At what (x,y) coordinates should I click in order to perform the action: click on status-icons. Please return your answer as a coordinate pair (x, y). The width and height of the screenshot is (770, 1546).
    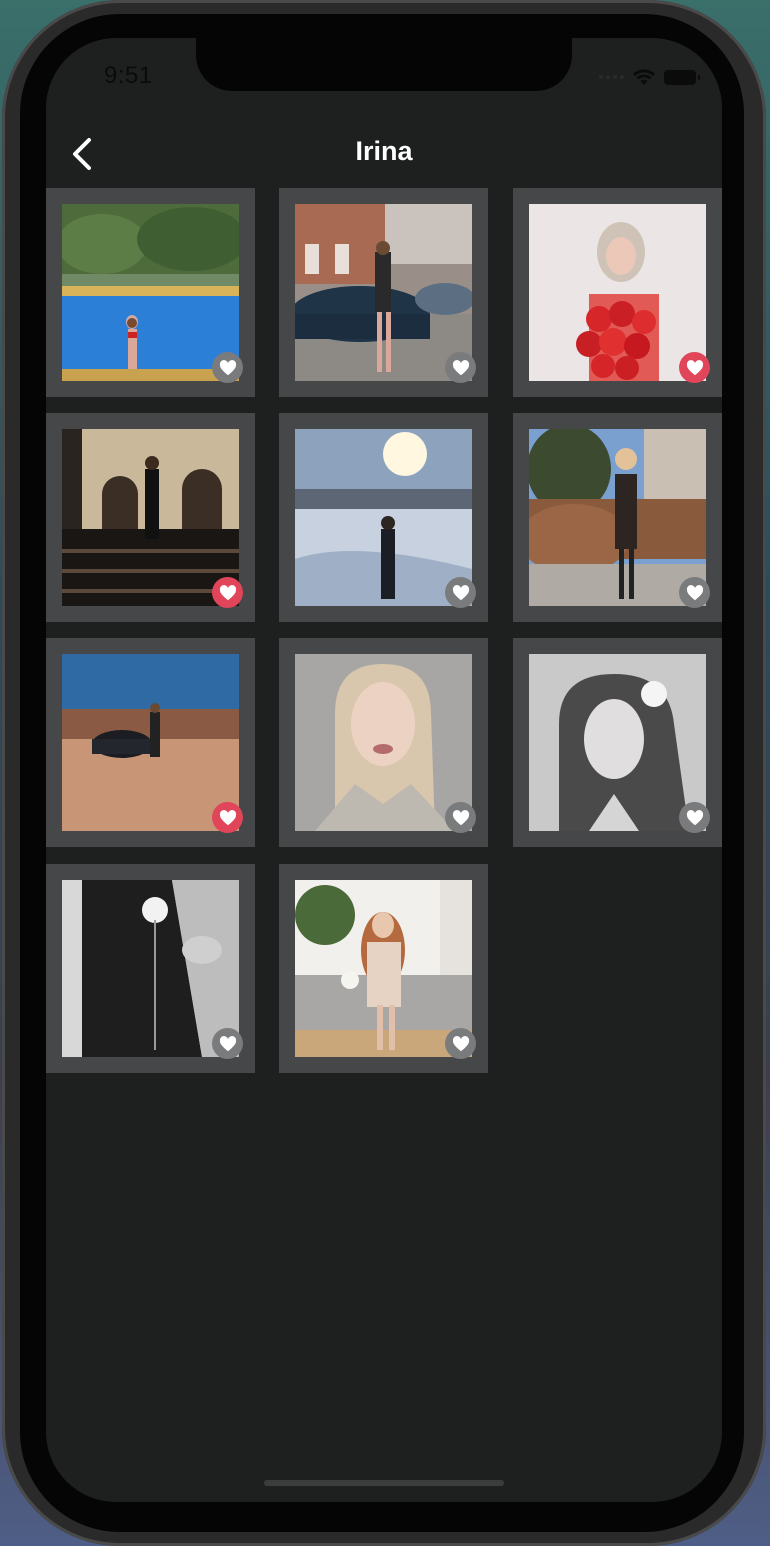
    Looking at the image, I should click on (649, 77).